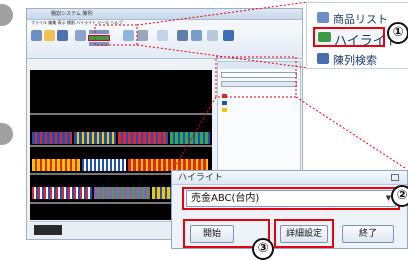 The height and width of the screenshot is (260, 408). I want to click on ribbon-item-product-list-zoom: 商品リスト, so click(360, 19).